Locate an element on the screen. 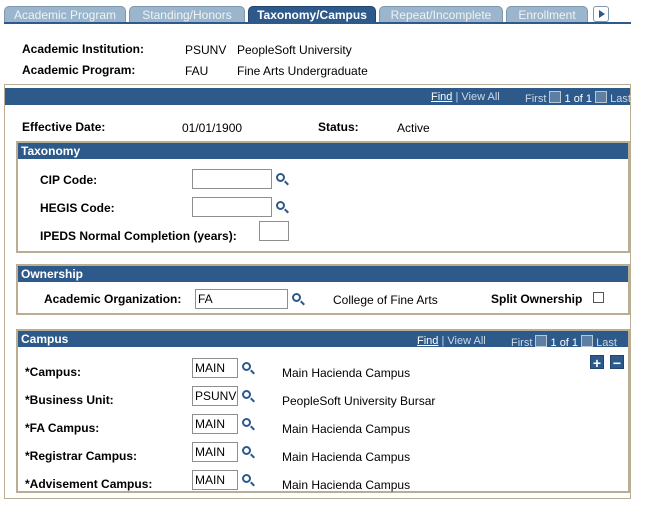 Image resolution: width=646 pixels, height=505 pixels. cip-lookup-icon is located at coordinates (280, 177).